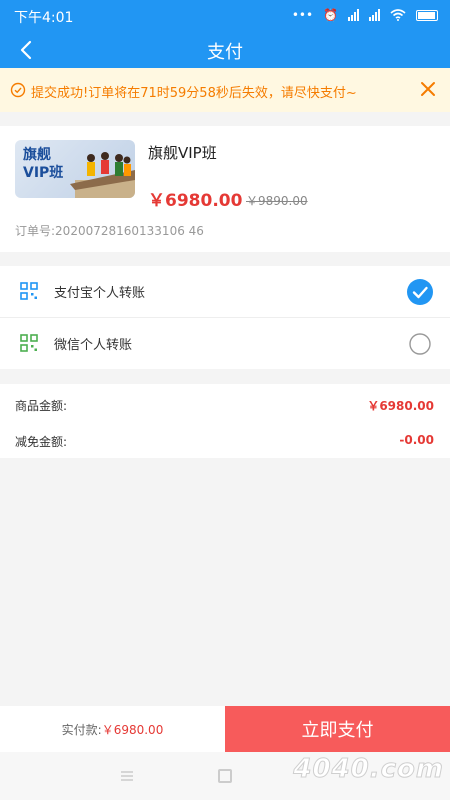  What do you see at coordinates (420, 292) in the screenshot?
I see `radio-checked-icon` at bounding box center [420, 292].